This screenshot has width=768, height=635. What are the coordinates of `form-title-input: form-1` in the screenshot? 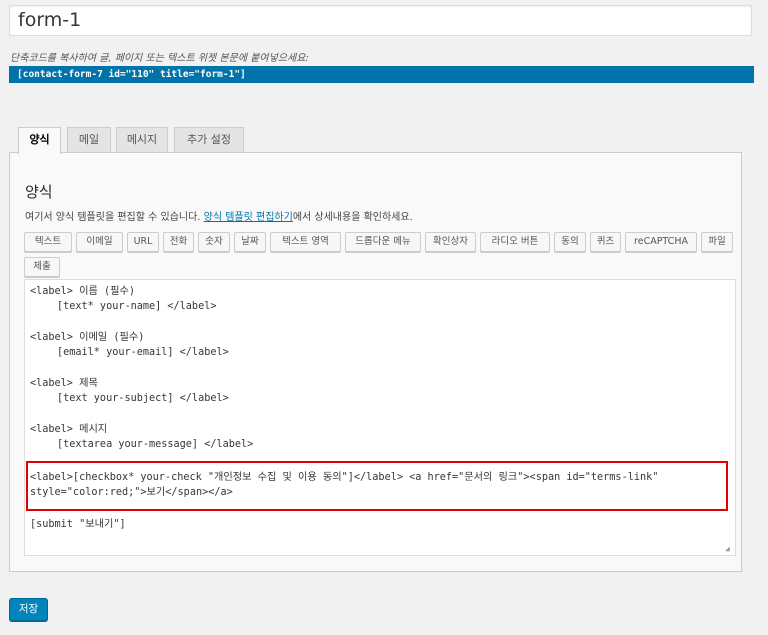 It's located at (380, 20).